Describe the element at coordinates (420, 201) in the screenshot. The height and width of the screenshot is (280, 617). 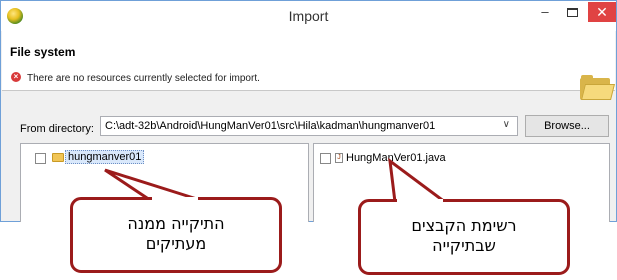
I see `right-pointer-mask` at that location.